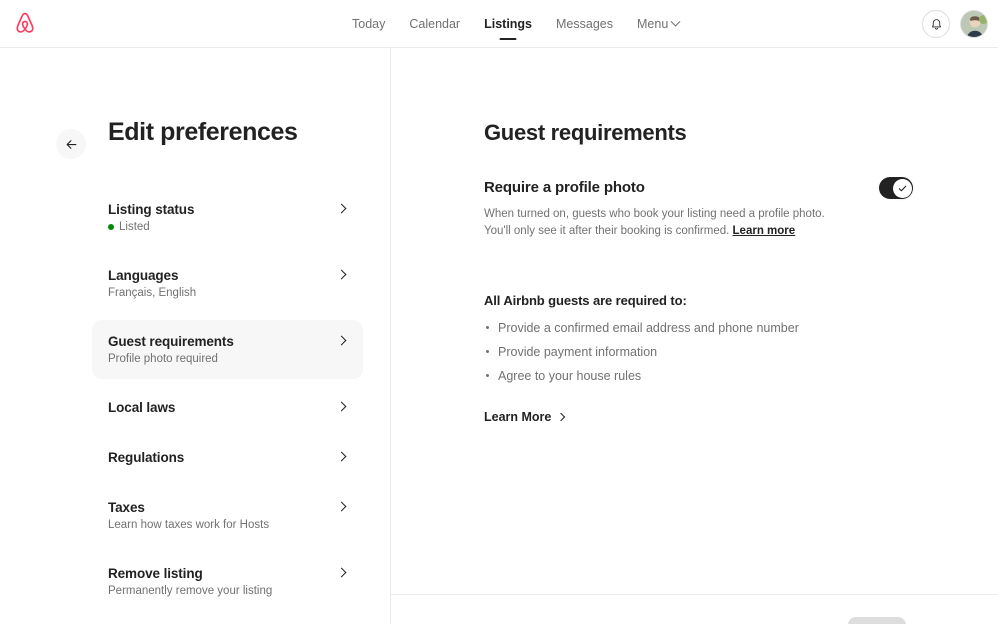  I want to click on main-navigation: Today Calendar Listings Messages Menu, so click(516, 24).